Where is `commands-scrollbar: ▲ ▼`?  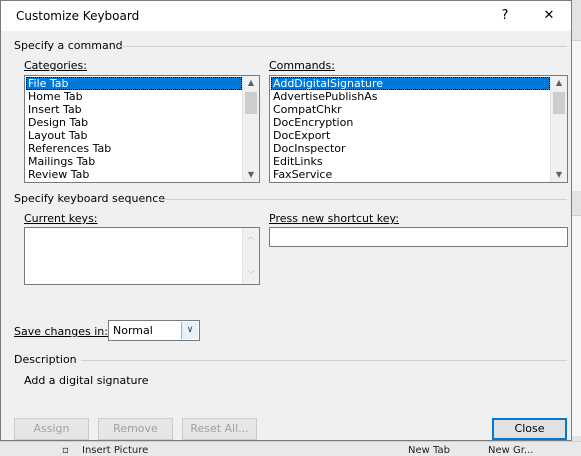
commands-scrollbar: ▲ ▼ is located at coordinates (558, 129).